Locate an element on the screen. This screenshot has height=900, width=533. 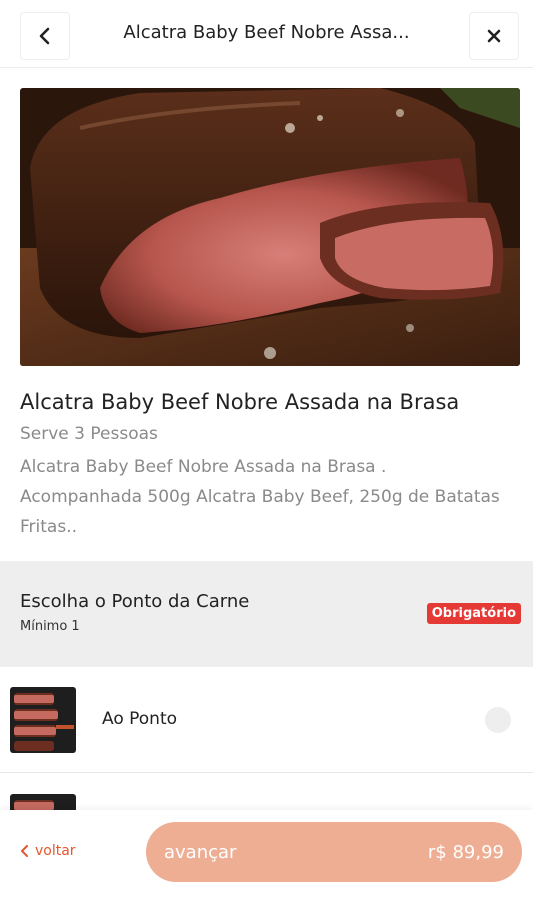
close-icon is located at coordinates (494, 36).